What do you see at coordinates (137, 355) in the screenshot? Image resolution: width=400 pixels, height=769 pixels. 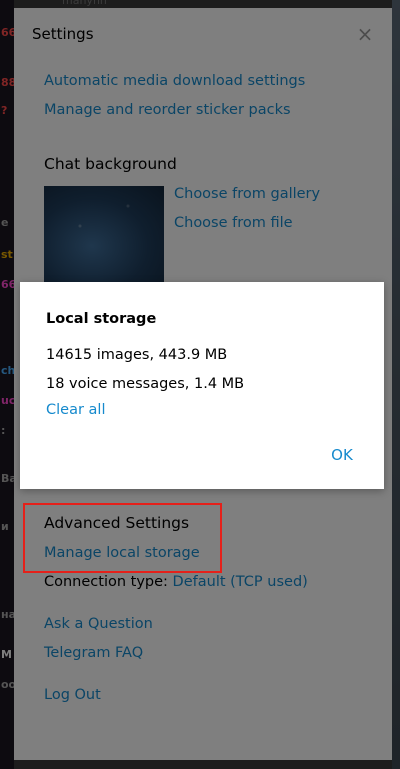 I see `images-storage-info: 14615 images, 443.9 MB` at bounding box center [137, 355].